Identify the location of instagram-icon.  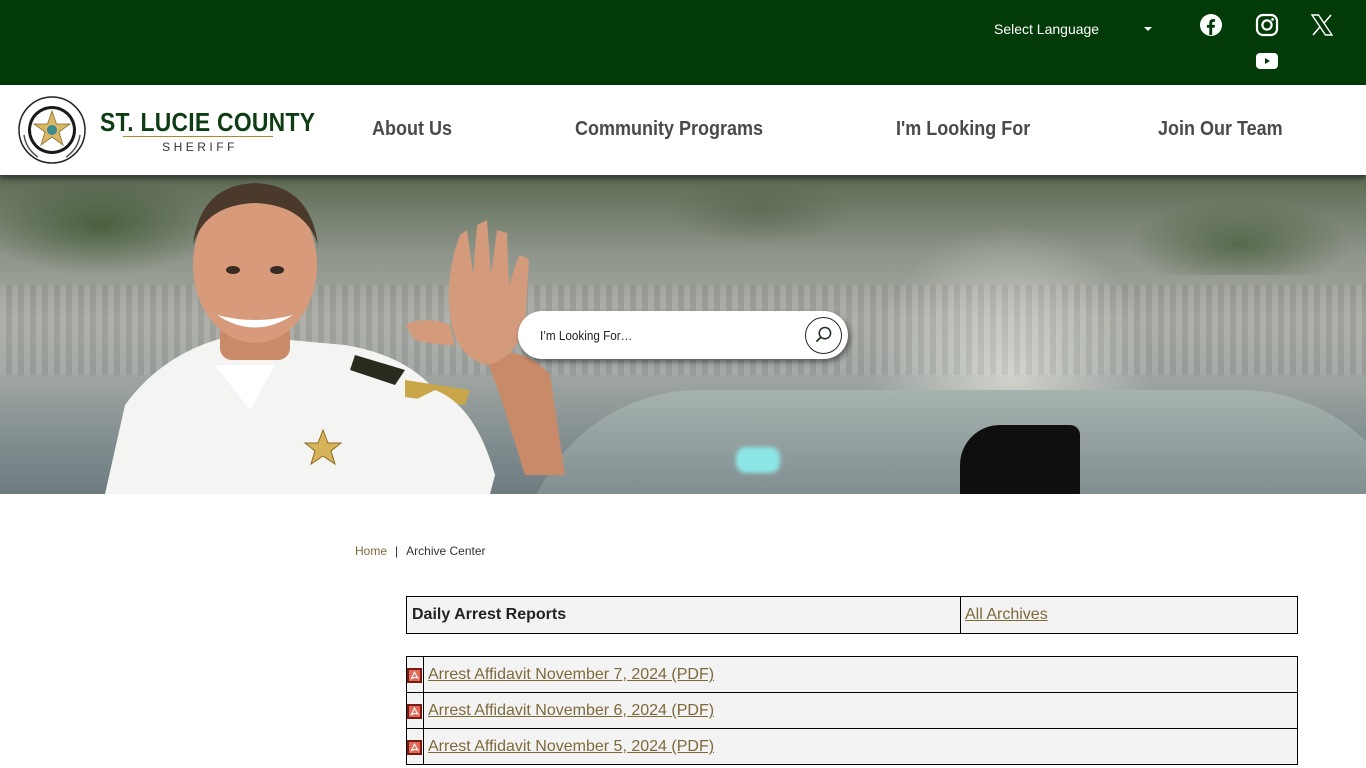
(1267, 25).